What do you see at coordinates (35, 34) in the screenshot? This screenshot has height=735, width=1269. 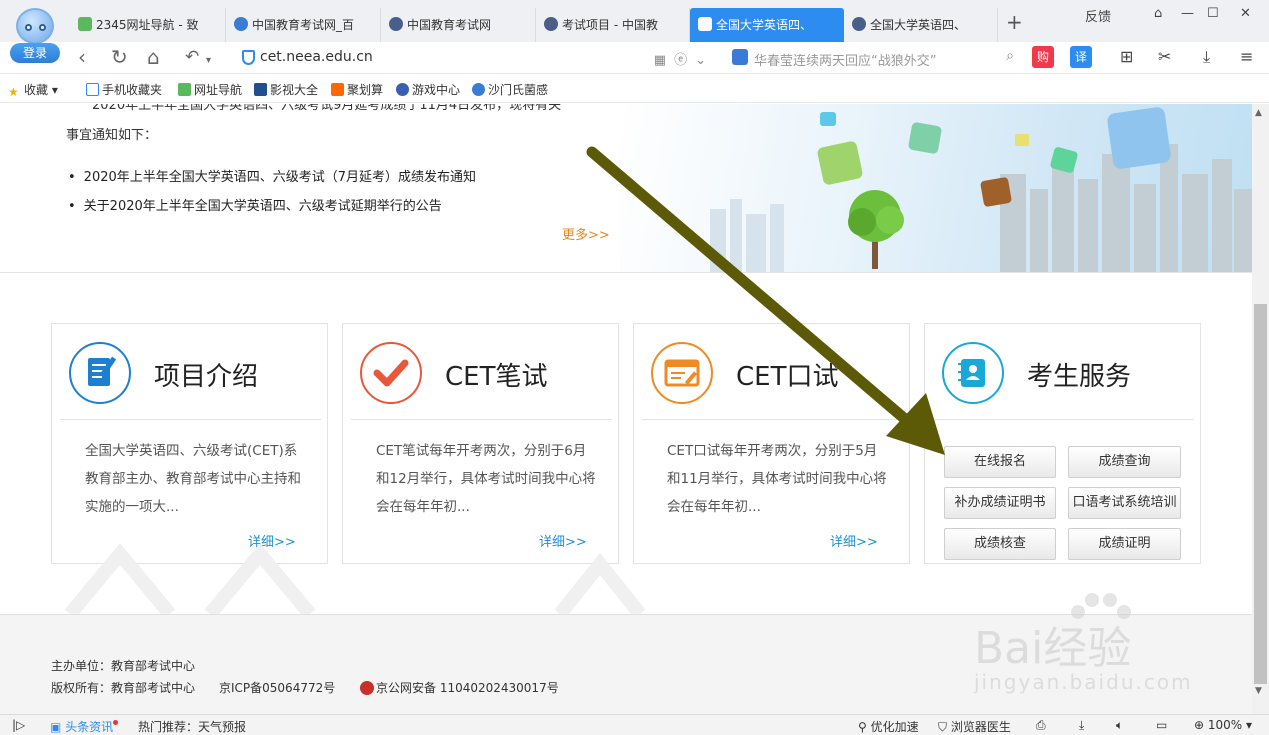 I see `browser-logo: 登录` at bounding box center [35, 34].